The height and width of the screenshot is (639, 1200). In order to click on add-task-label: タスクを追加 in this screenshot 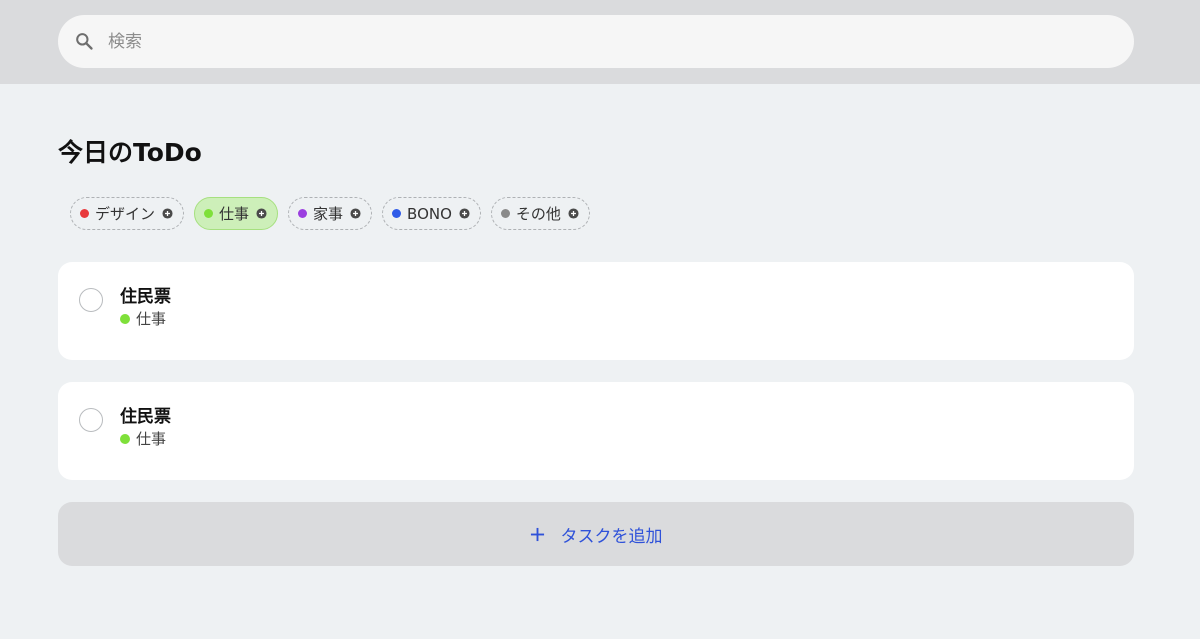, I will do `click(611, 536)`.